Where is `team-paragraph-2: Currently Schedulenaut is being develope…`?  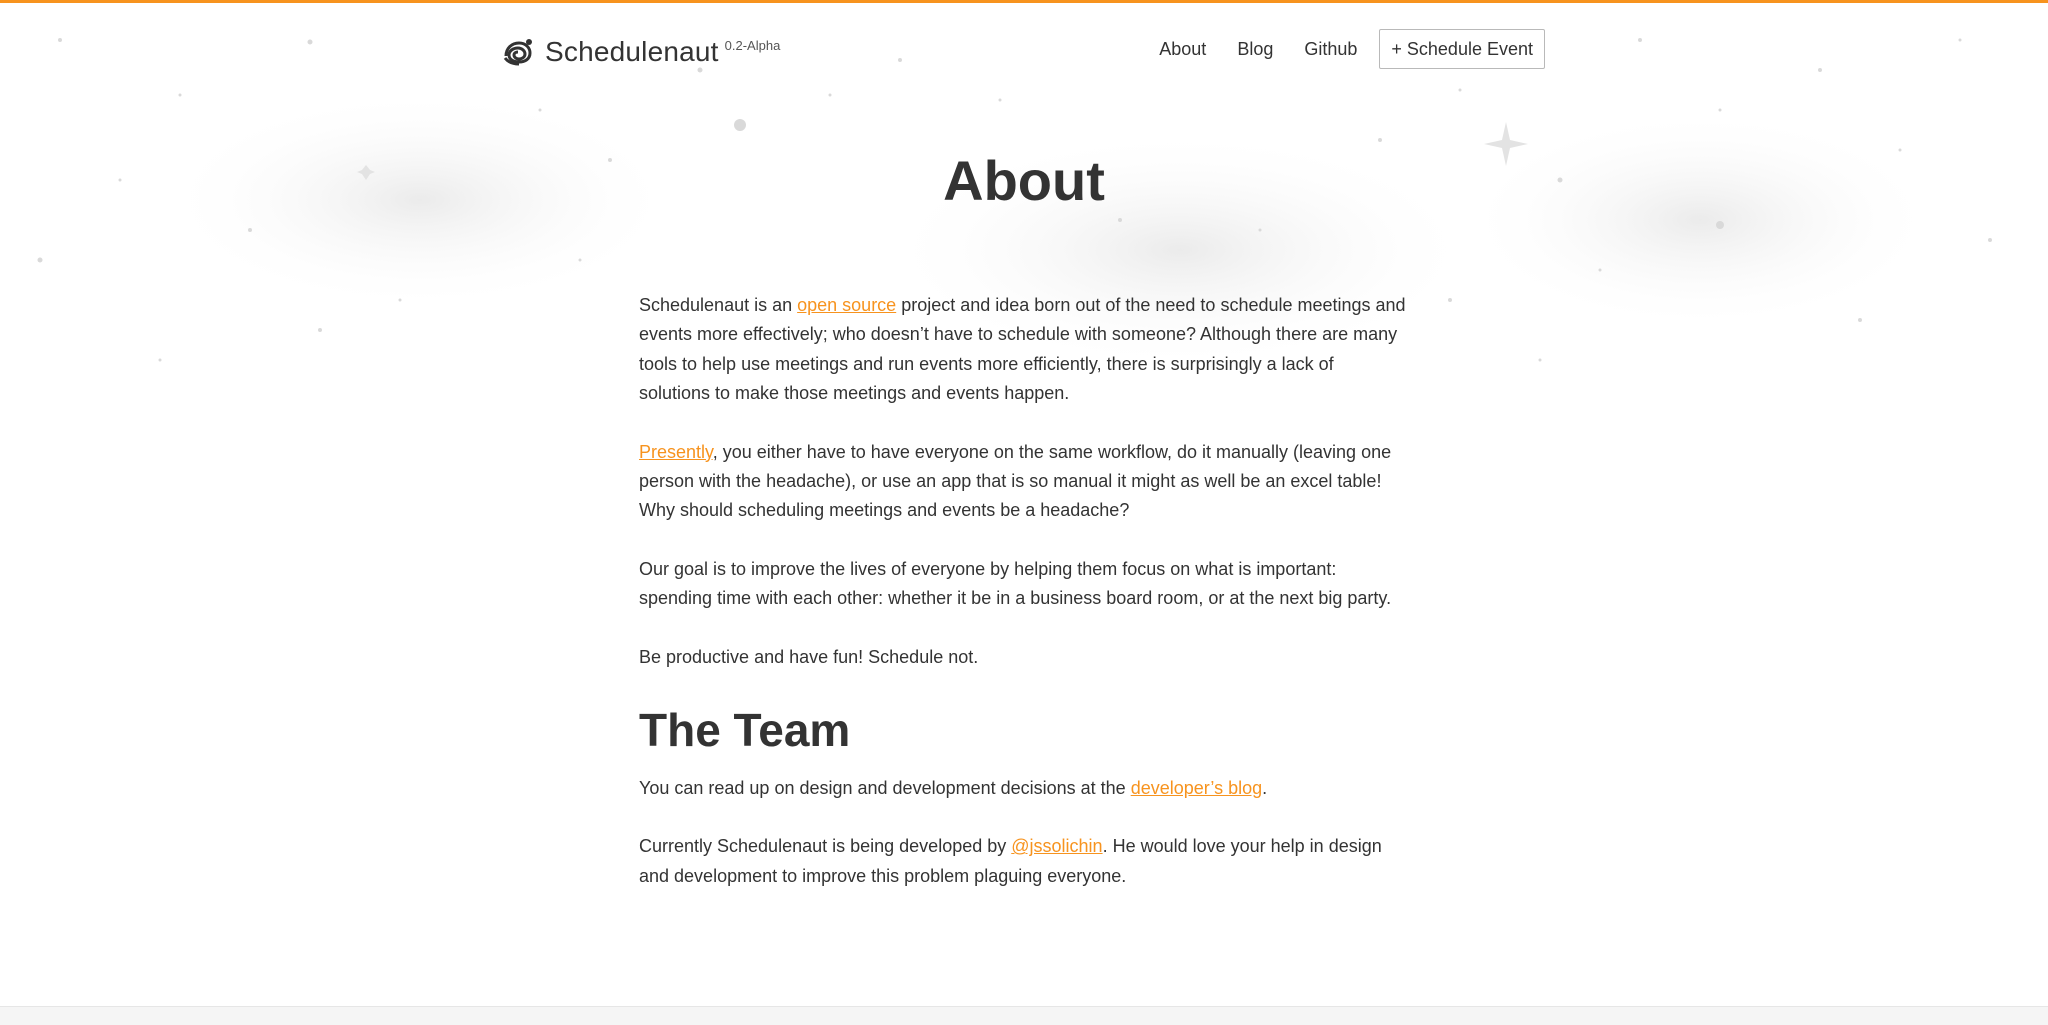
team-paragraph-2: Currently Schedulenaut is being develope… is located at coordinates (1024, 861).